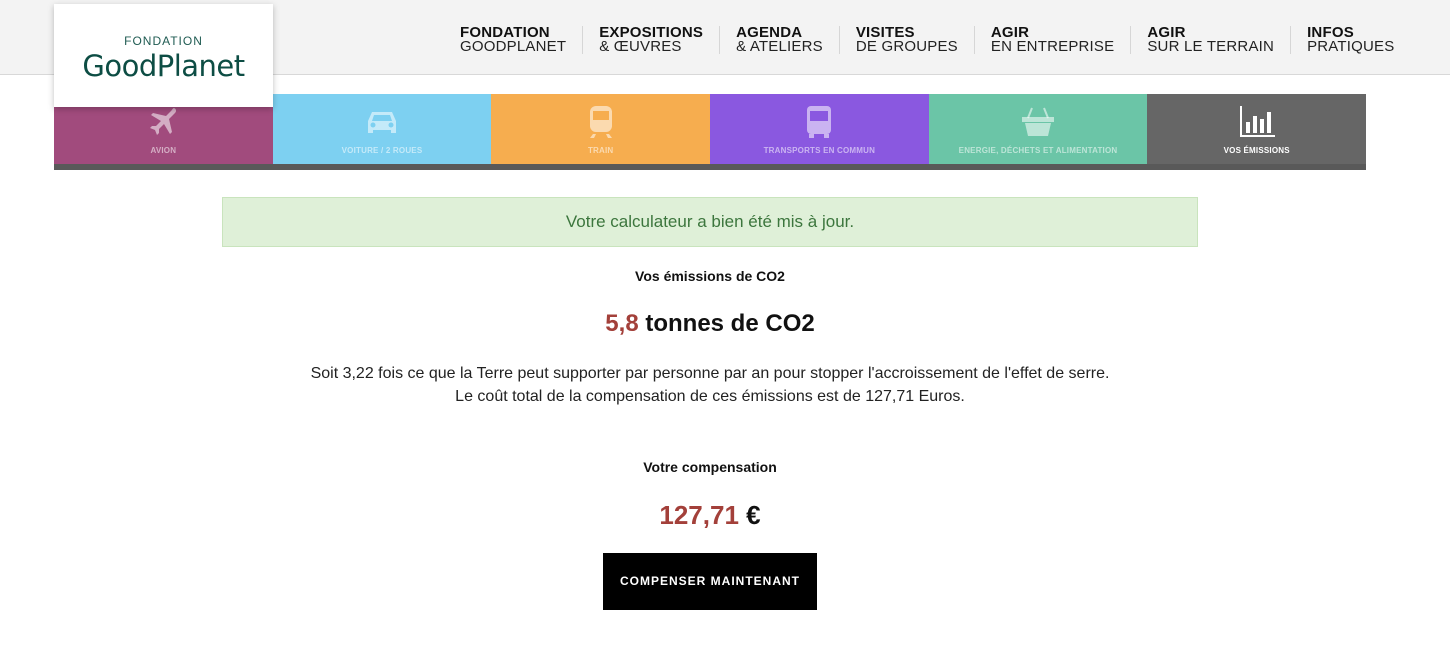 This screenshot has height=671, width=1450. Describe the element at coordinates (640, 46) in the screenshot. I see `nav-item-subtitle: & ŒUVRES` at that location.